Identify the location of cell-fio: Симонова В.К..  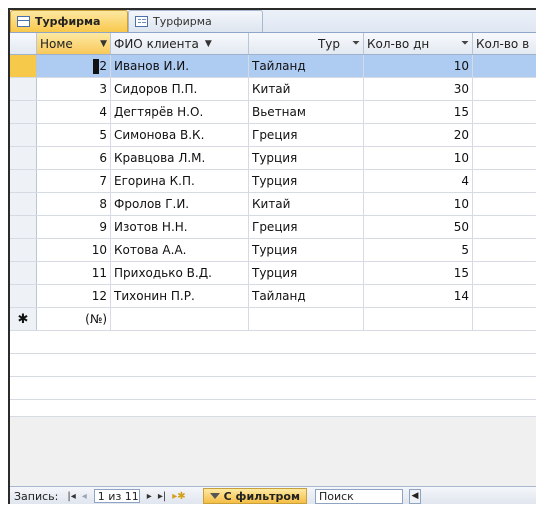
(180, 135).